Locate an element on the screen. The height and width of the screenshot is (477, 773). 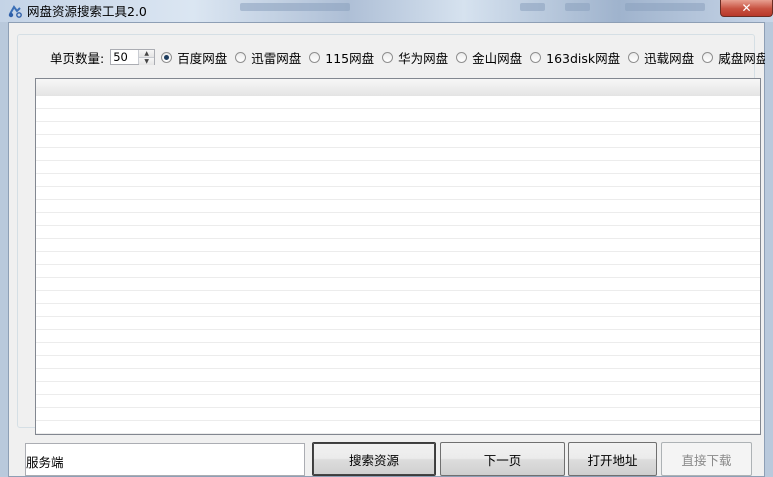
server-field-value: 服务端 is located at coordinates (45, 462).